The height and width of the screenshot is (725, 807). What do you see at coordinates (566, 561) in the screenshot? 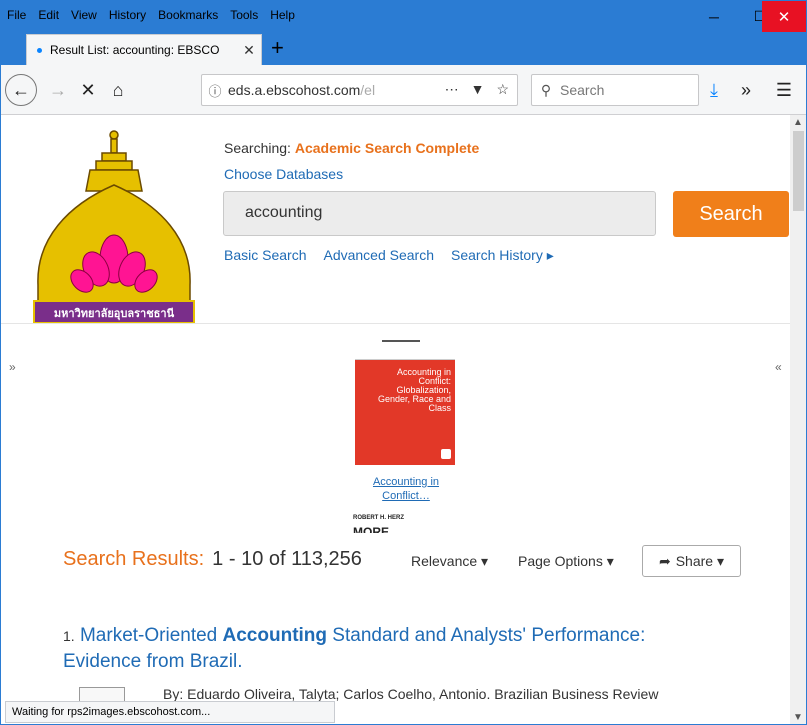
I see `page-options-dropdown: Page Options ▾` at bounding box center [566, 561].